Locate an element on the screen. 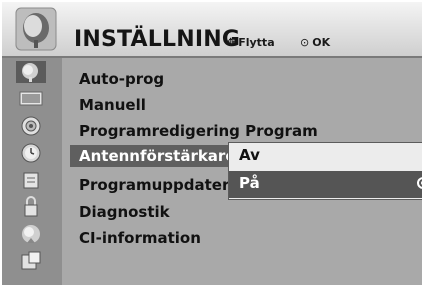 The image size is (425, 285). clock-glyph is located at coordinates (31, 153).